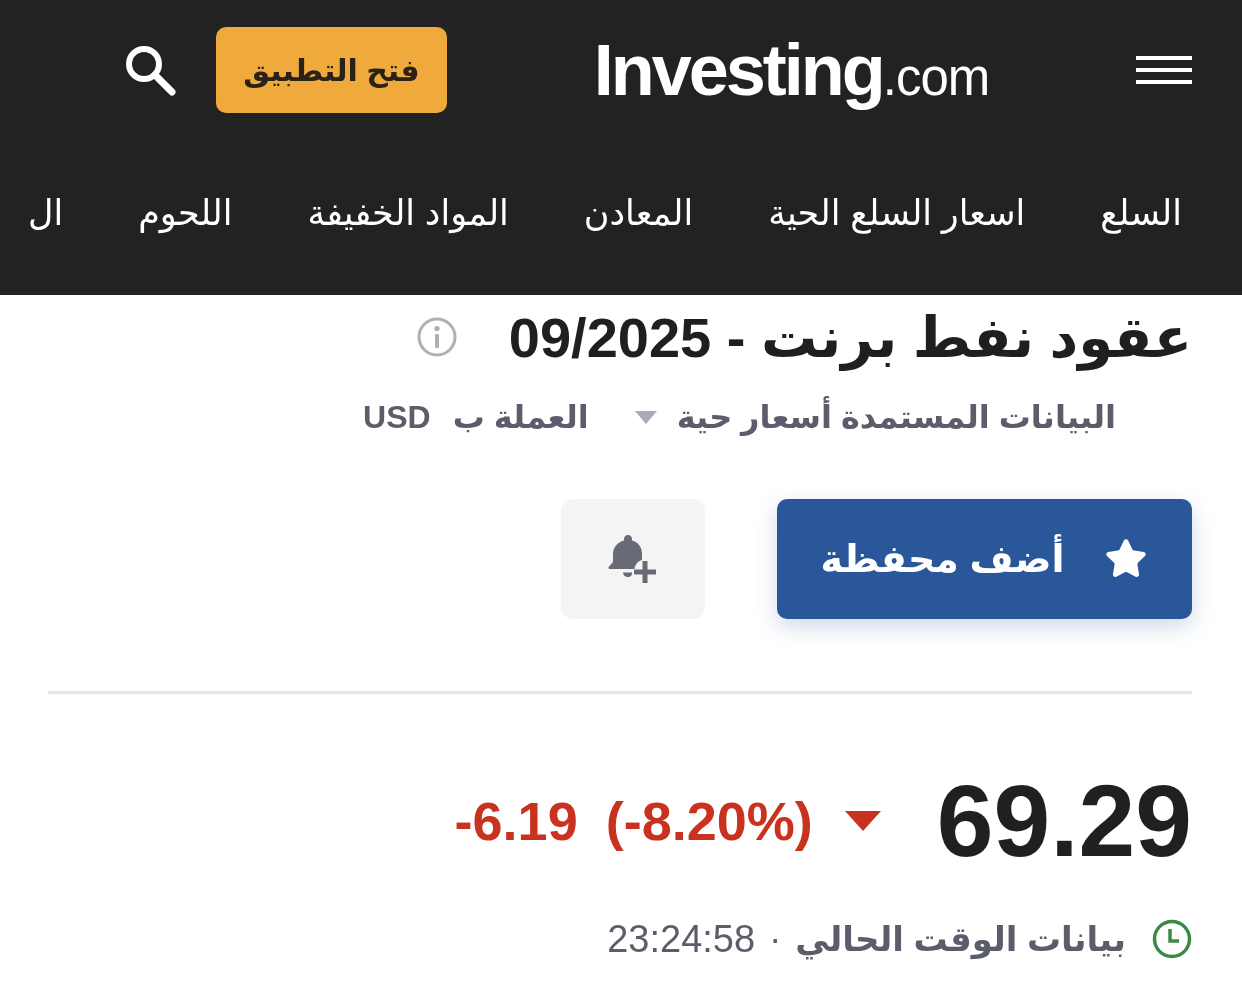 This screenshot has height=997, width=1242. What do you see at coordinates (46, 212) in the screenshot?
I see `nav-link: ال` at bounding box center [46, 212].